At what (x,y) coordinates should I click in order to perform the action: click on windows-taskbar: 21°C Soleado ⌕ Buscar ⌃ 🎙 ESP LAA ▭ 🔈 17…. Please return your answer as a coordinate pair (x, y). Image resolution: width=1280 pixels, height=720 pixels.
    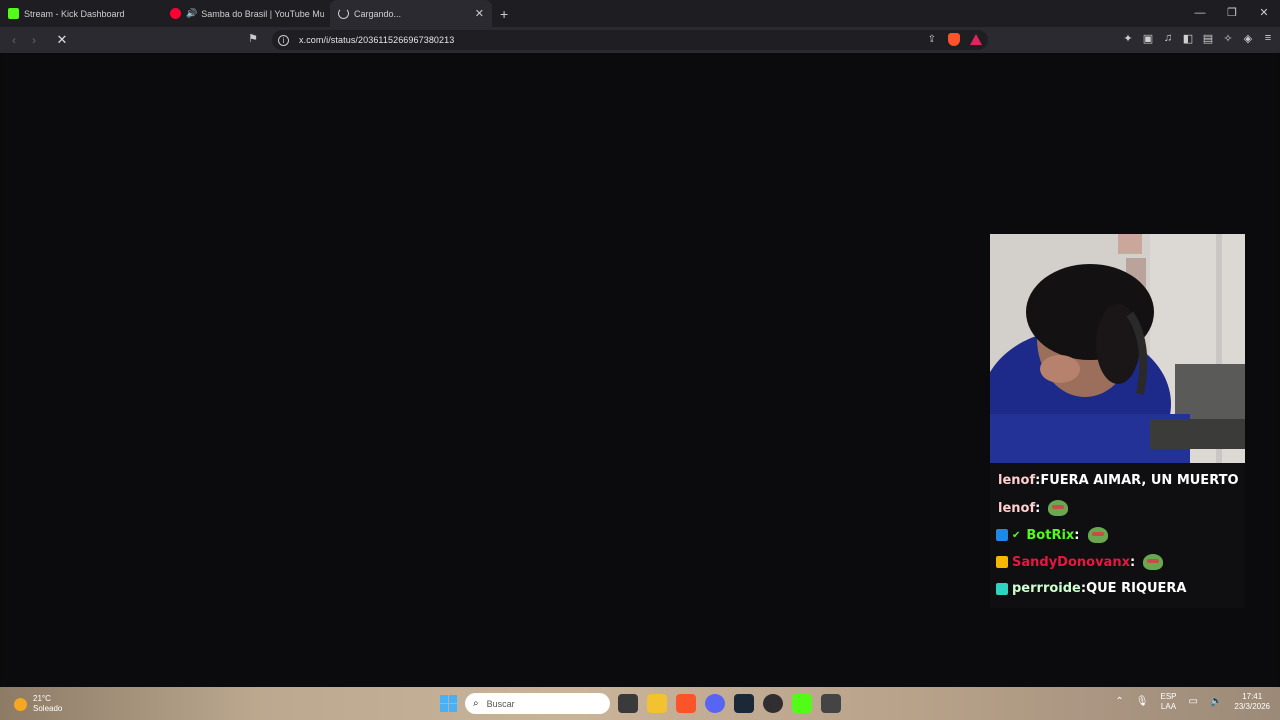
    Looking at the image, I should click on (640, 703).